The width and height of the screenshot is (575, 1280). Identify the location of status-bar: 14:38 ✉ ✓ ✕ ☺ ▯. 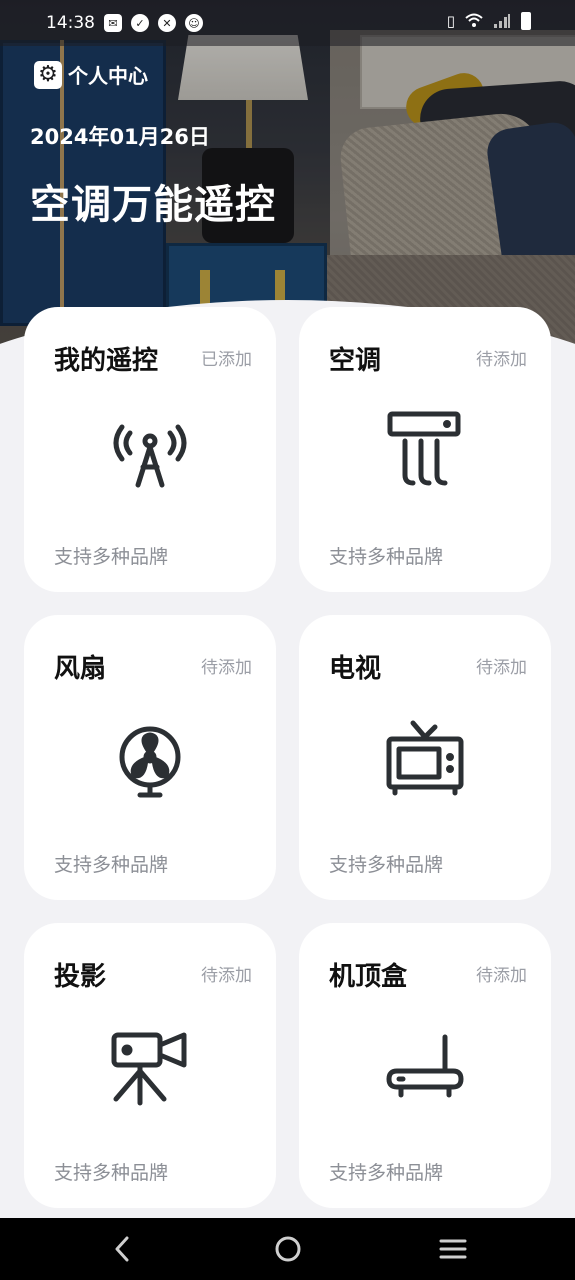
(287, 23).